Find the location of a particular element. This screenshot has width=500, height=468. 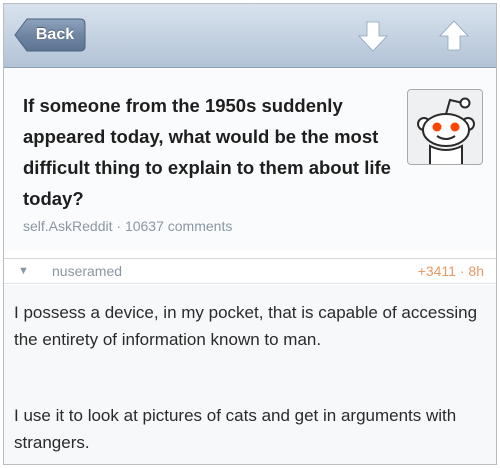

collapse-triangle-icon: ▼ is located at coordinates (23, 271).